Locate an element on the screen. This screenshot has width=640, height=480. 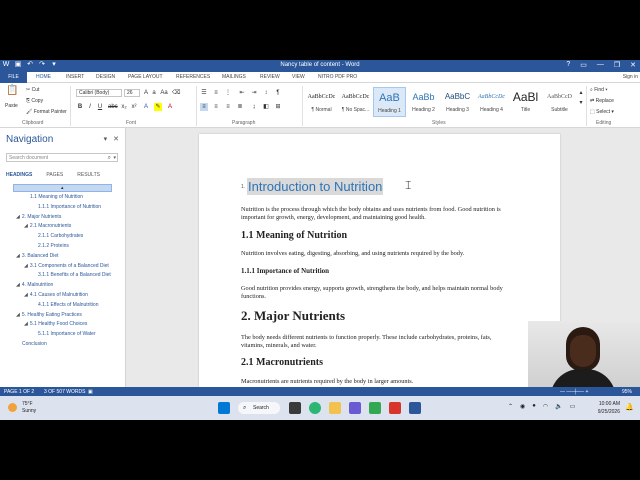
page-count: PAGE 1 OF 2 is located at coordinates (19, 392).